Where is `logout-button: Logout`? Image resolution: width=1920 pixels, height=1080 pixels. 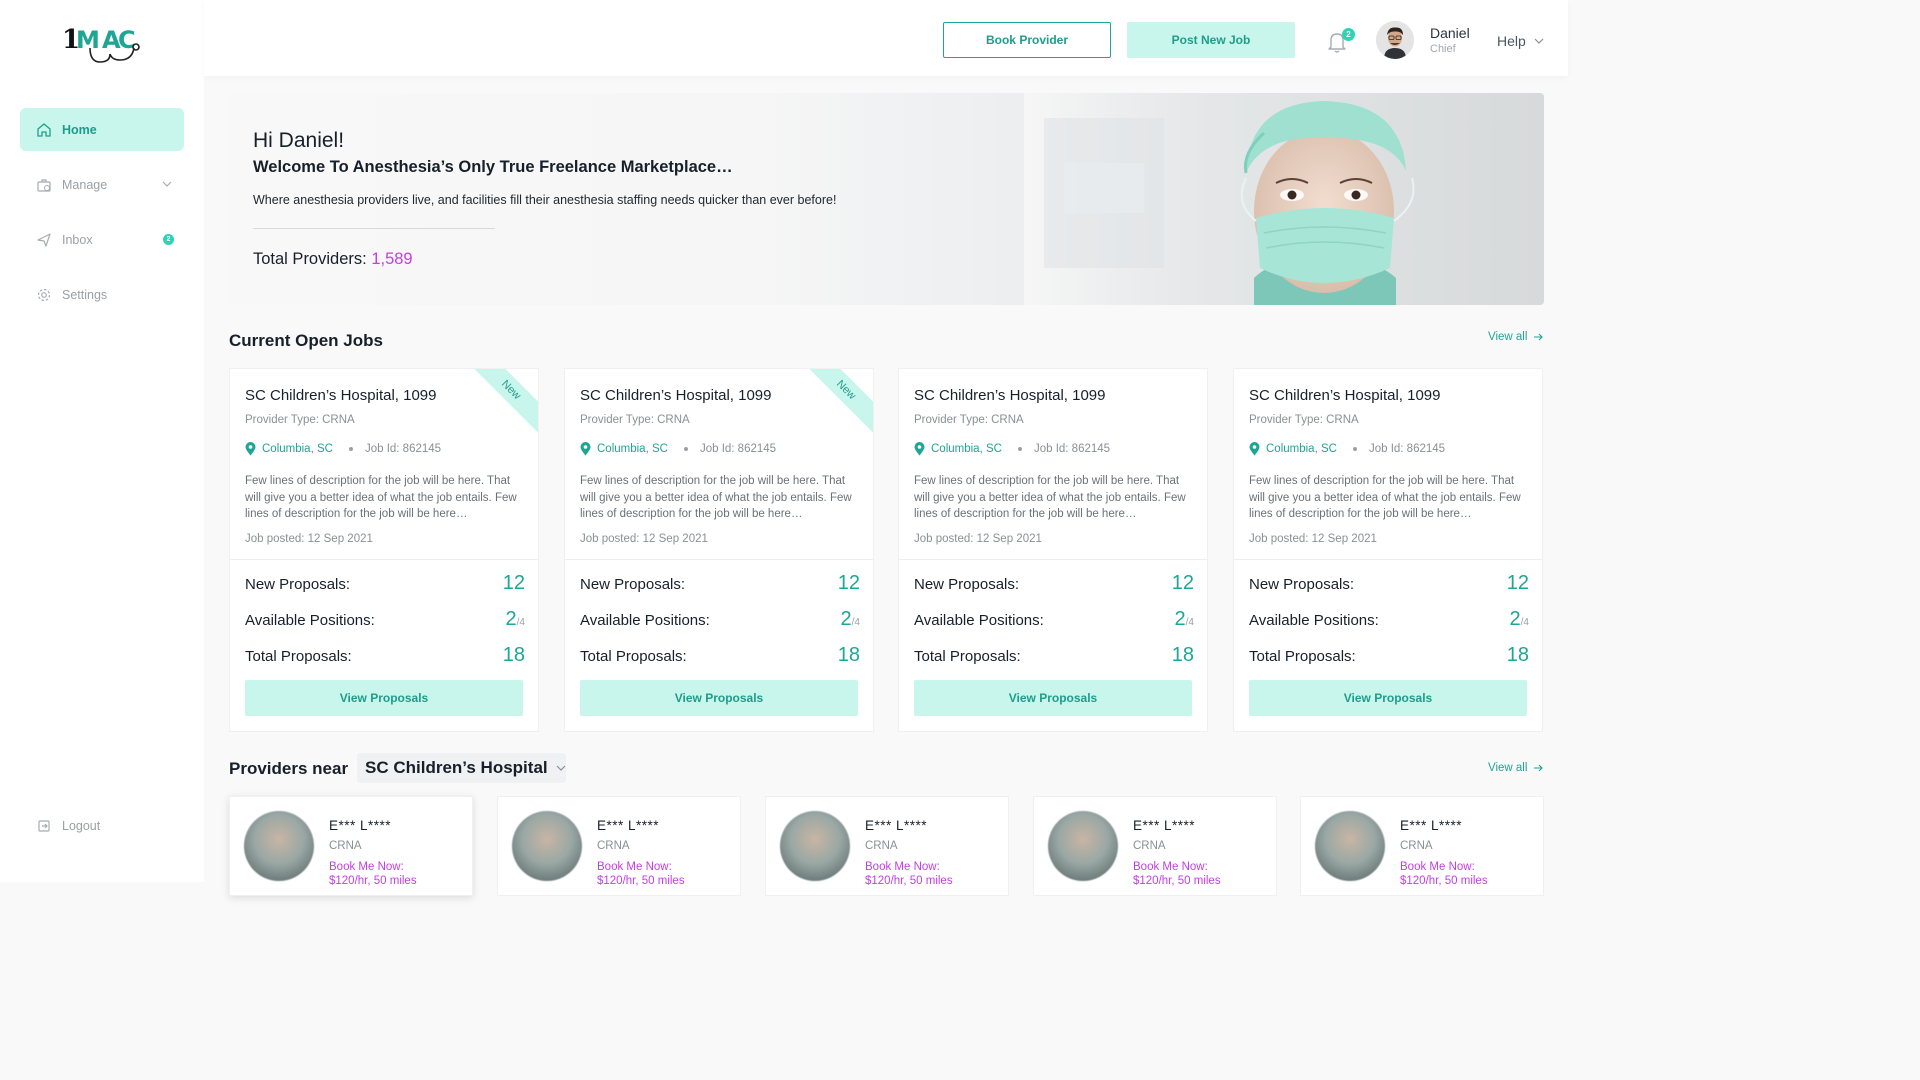
logout-button: Logout is located at coordinates (102, 826).